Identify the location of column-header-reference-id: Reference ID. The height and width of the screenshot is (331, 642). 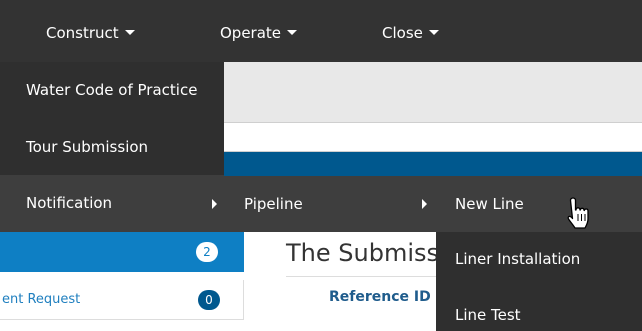
(380, 297).